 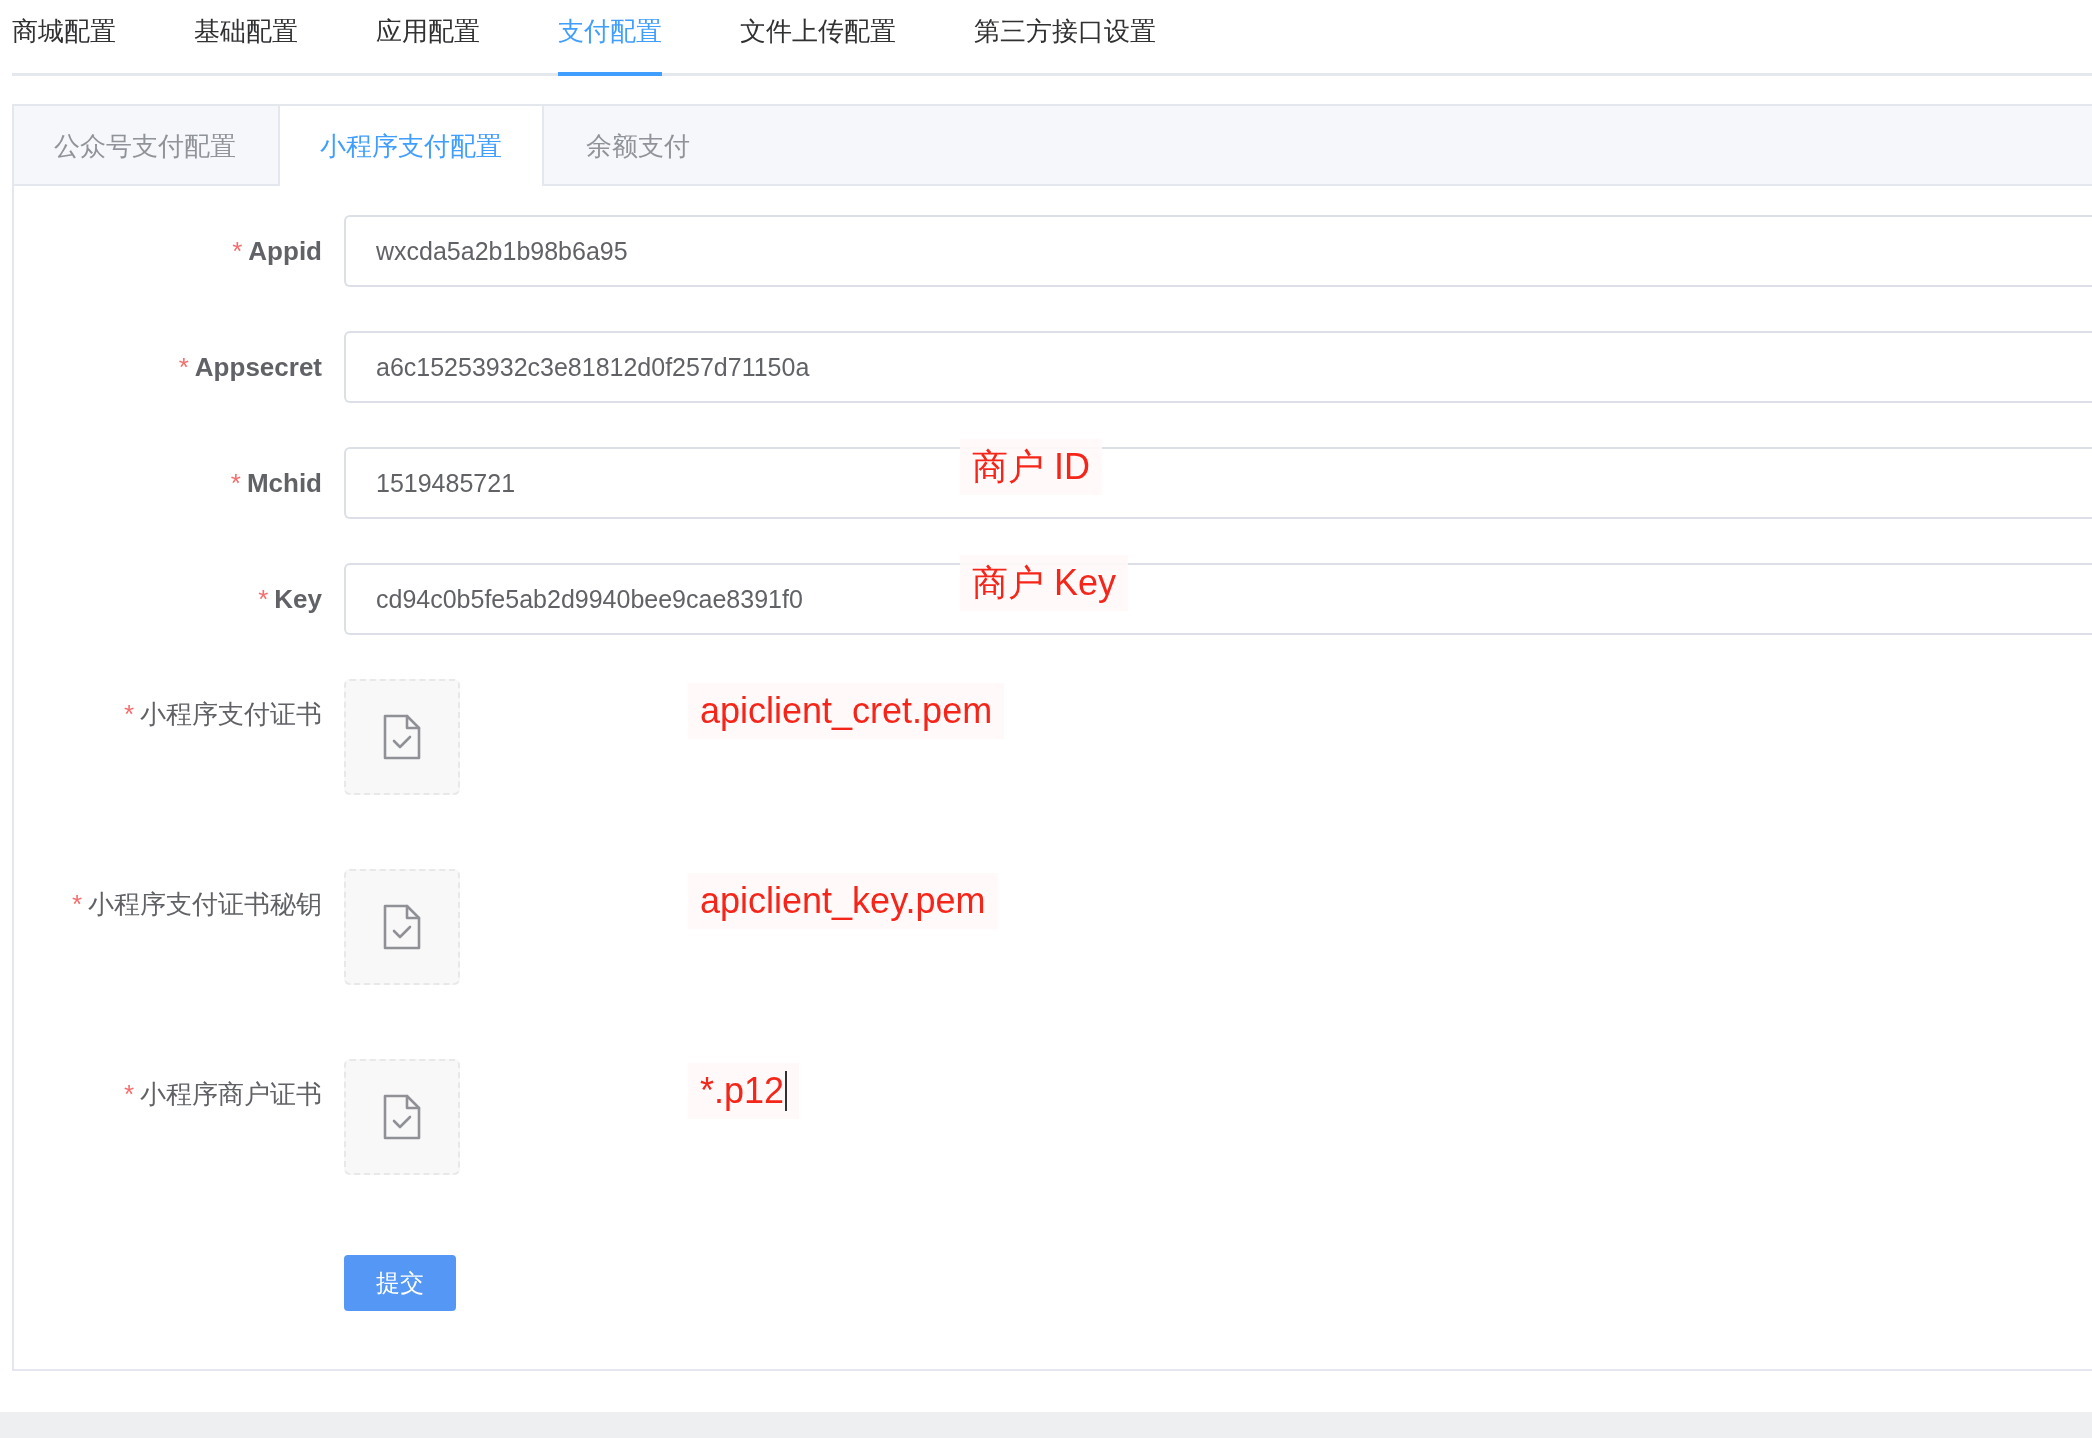 I want to click on field-label: * Appsecret, so click(x=250, y=367).